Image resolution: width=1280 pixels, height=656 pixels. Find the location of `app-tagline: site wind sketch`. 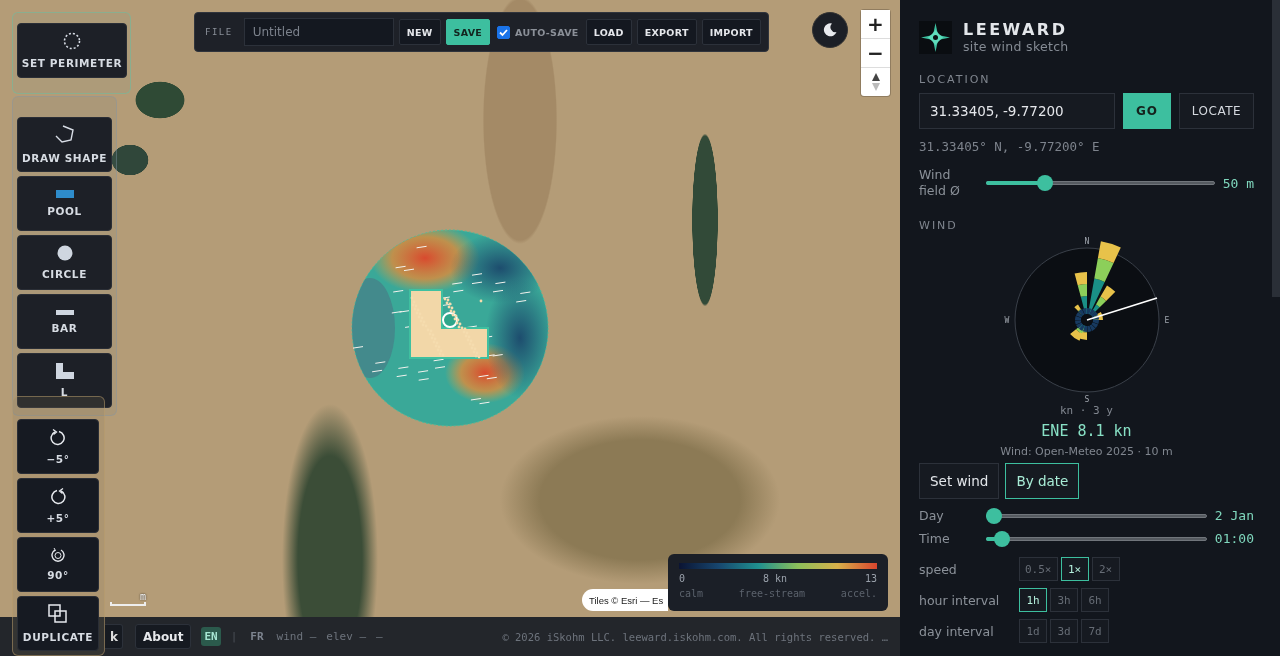

app-tagline: site wind sketch is located at coordinates (1016, 46).